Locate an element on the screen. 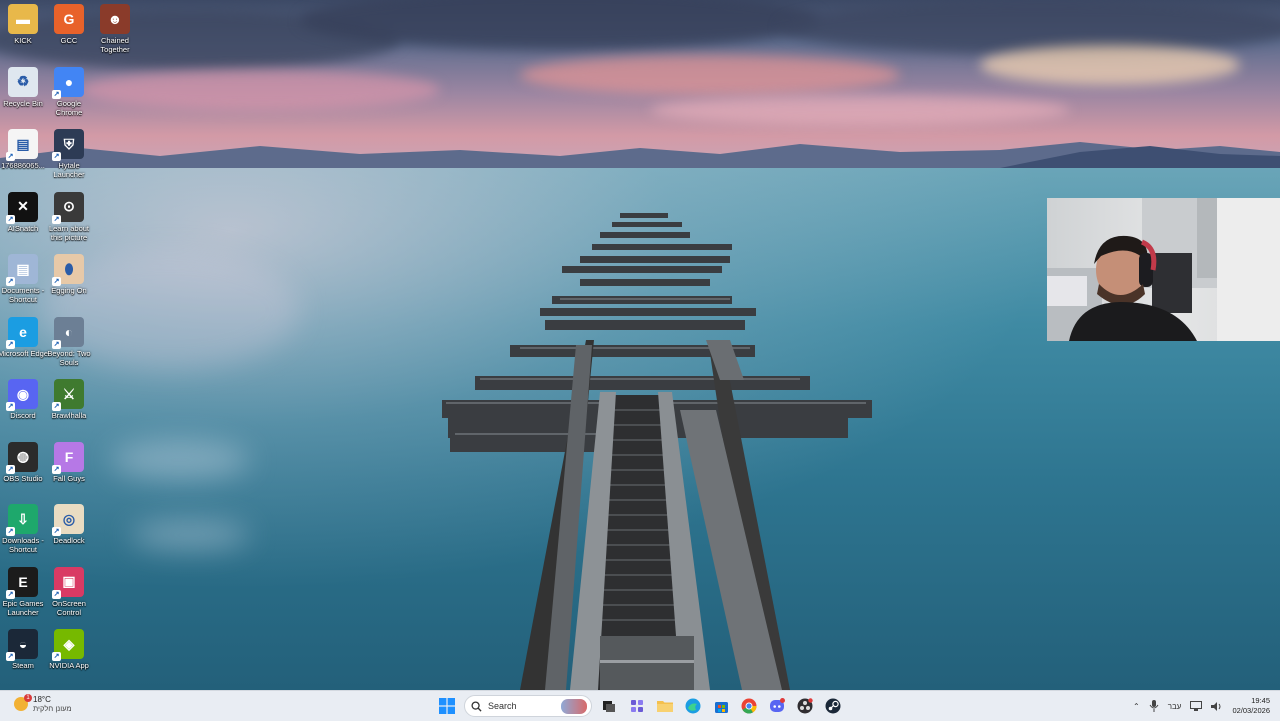 The width and height of the screenshot is (1280, 721). hytale-icon: ⛨ ↗ is located at coordinates (68, 145).